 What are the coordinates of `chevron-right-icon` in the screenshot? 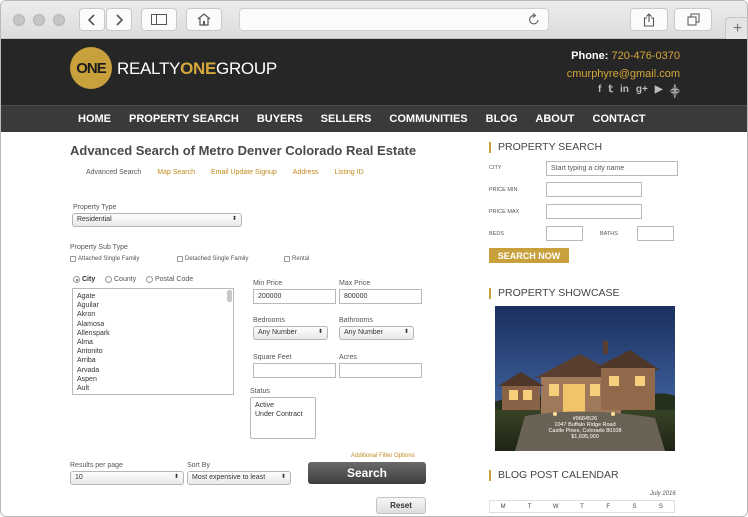 It's located at (119, 19).